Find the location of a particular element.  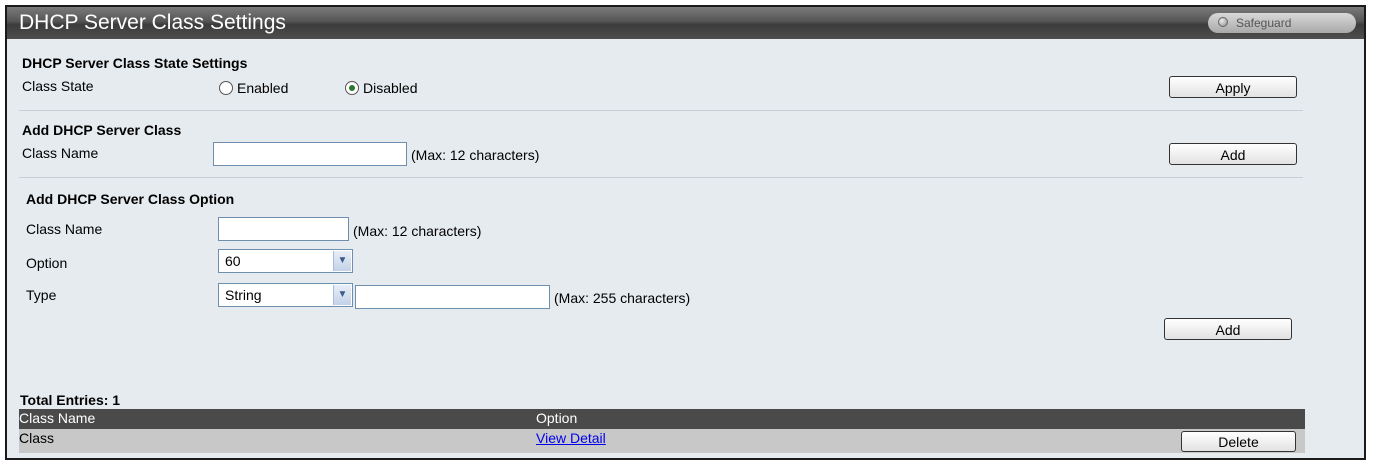

add-class-button: Add is located at coordinates (1233, 154).